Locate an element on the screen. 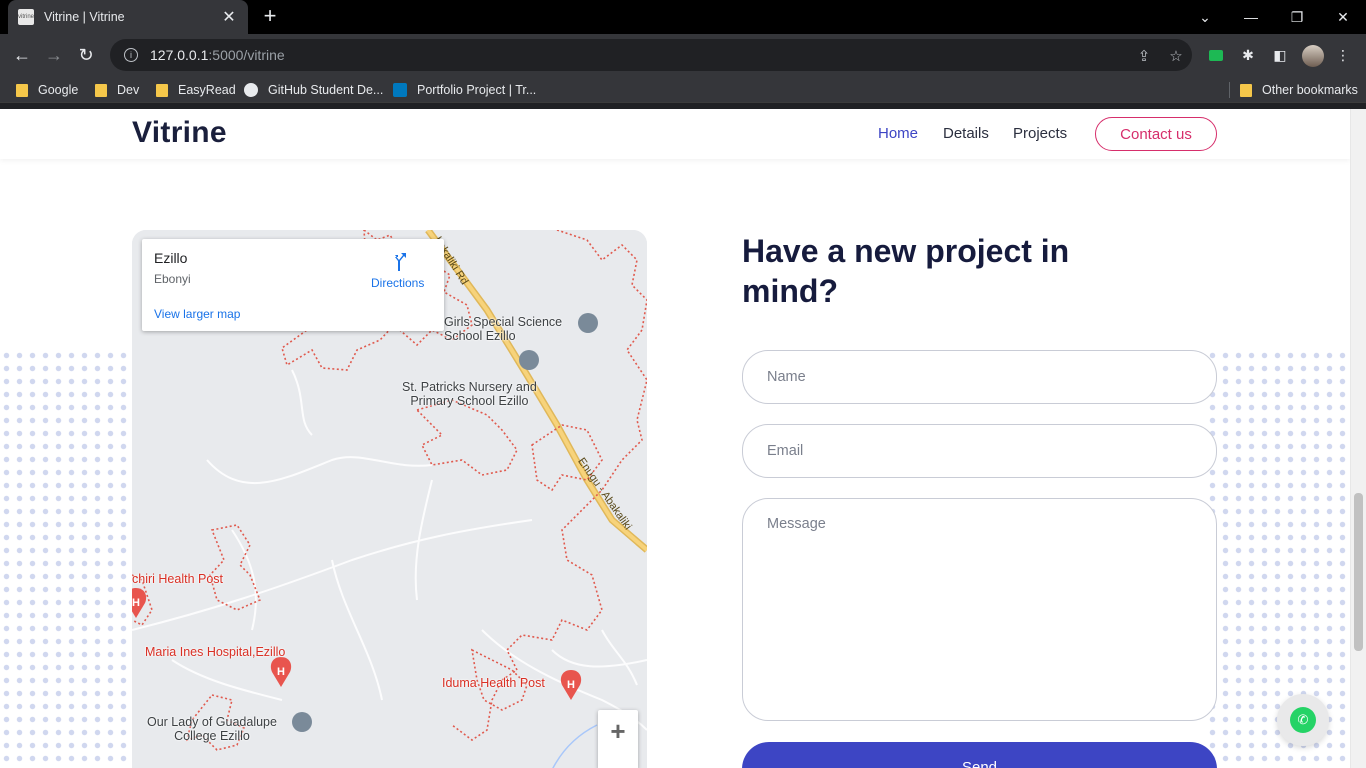 This screenshot has width=1366, height=768. message-placeholder: Message is located at coordinates (796, 524).